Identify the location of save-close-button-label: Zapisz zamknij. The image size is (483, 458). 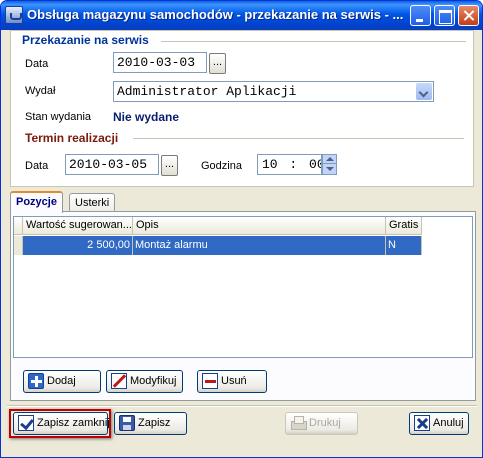
(73, 423).